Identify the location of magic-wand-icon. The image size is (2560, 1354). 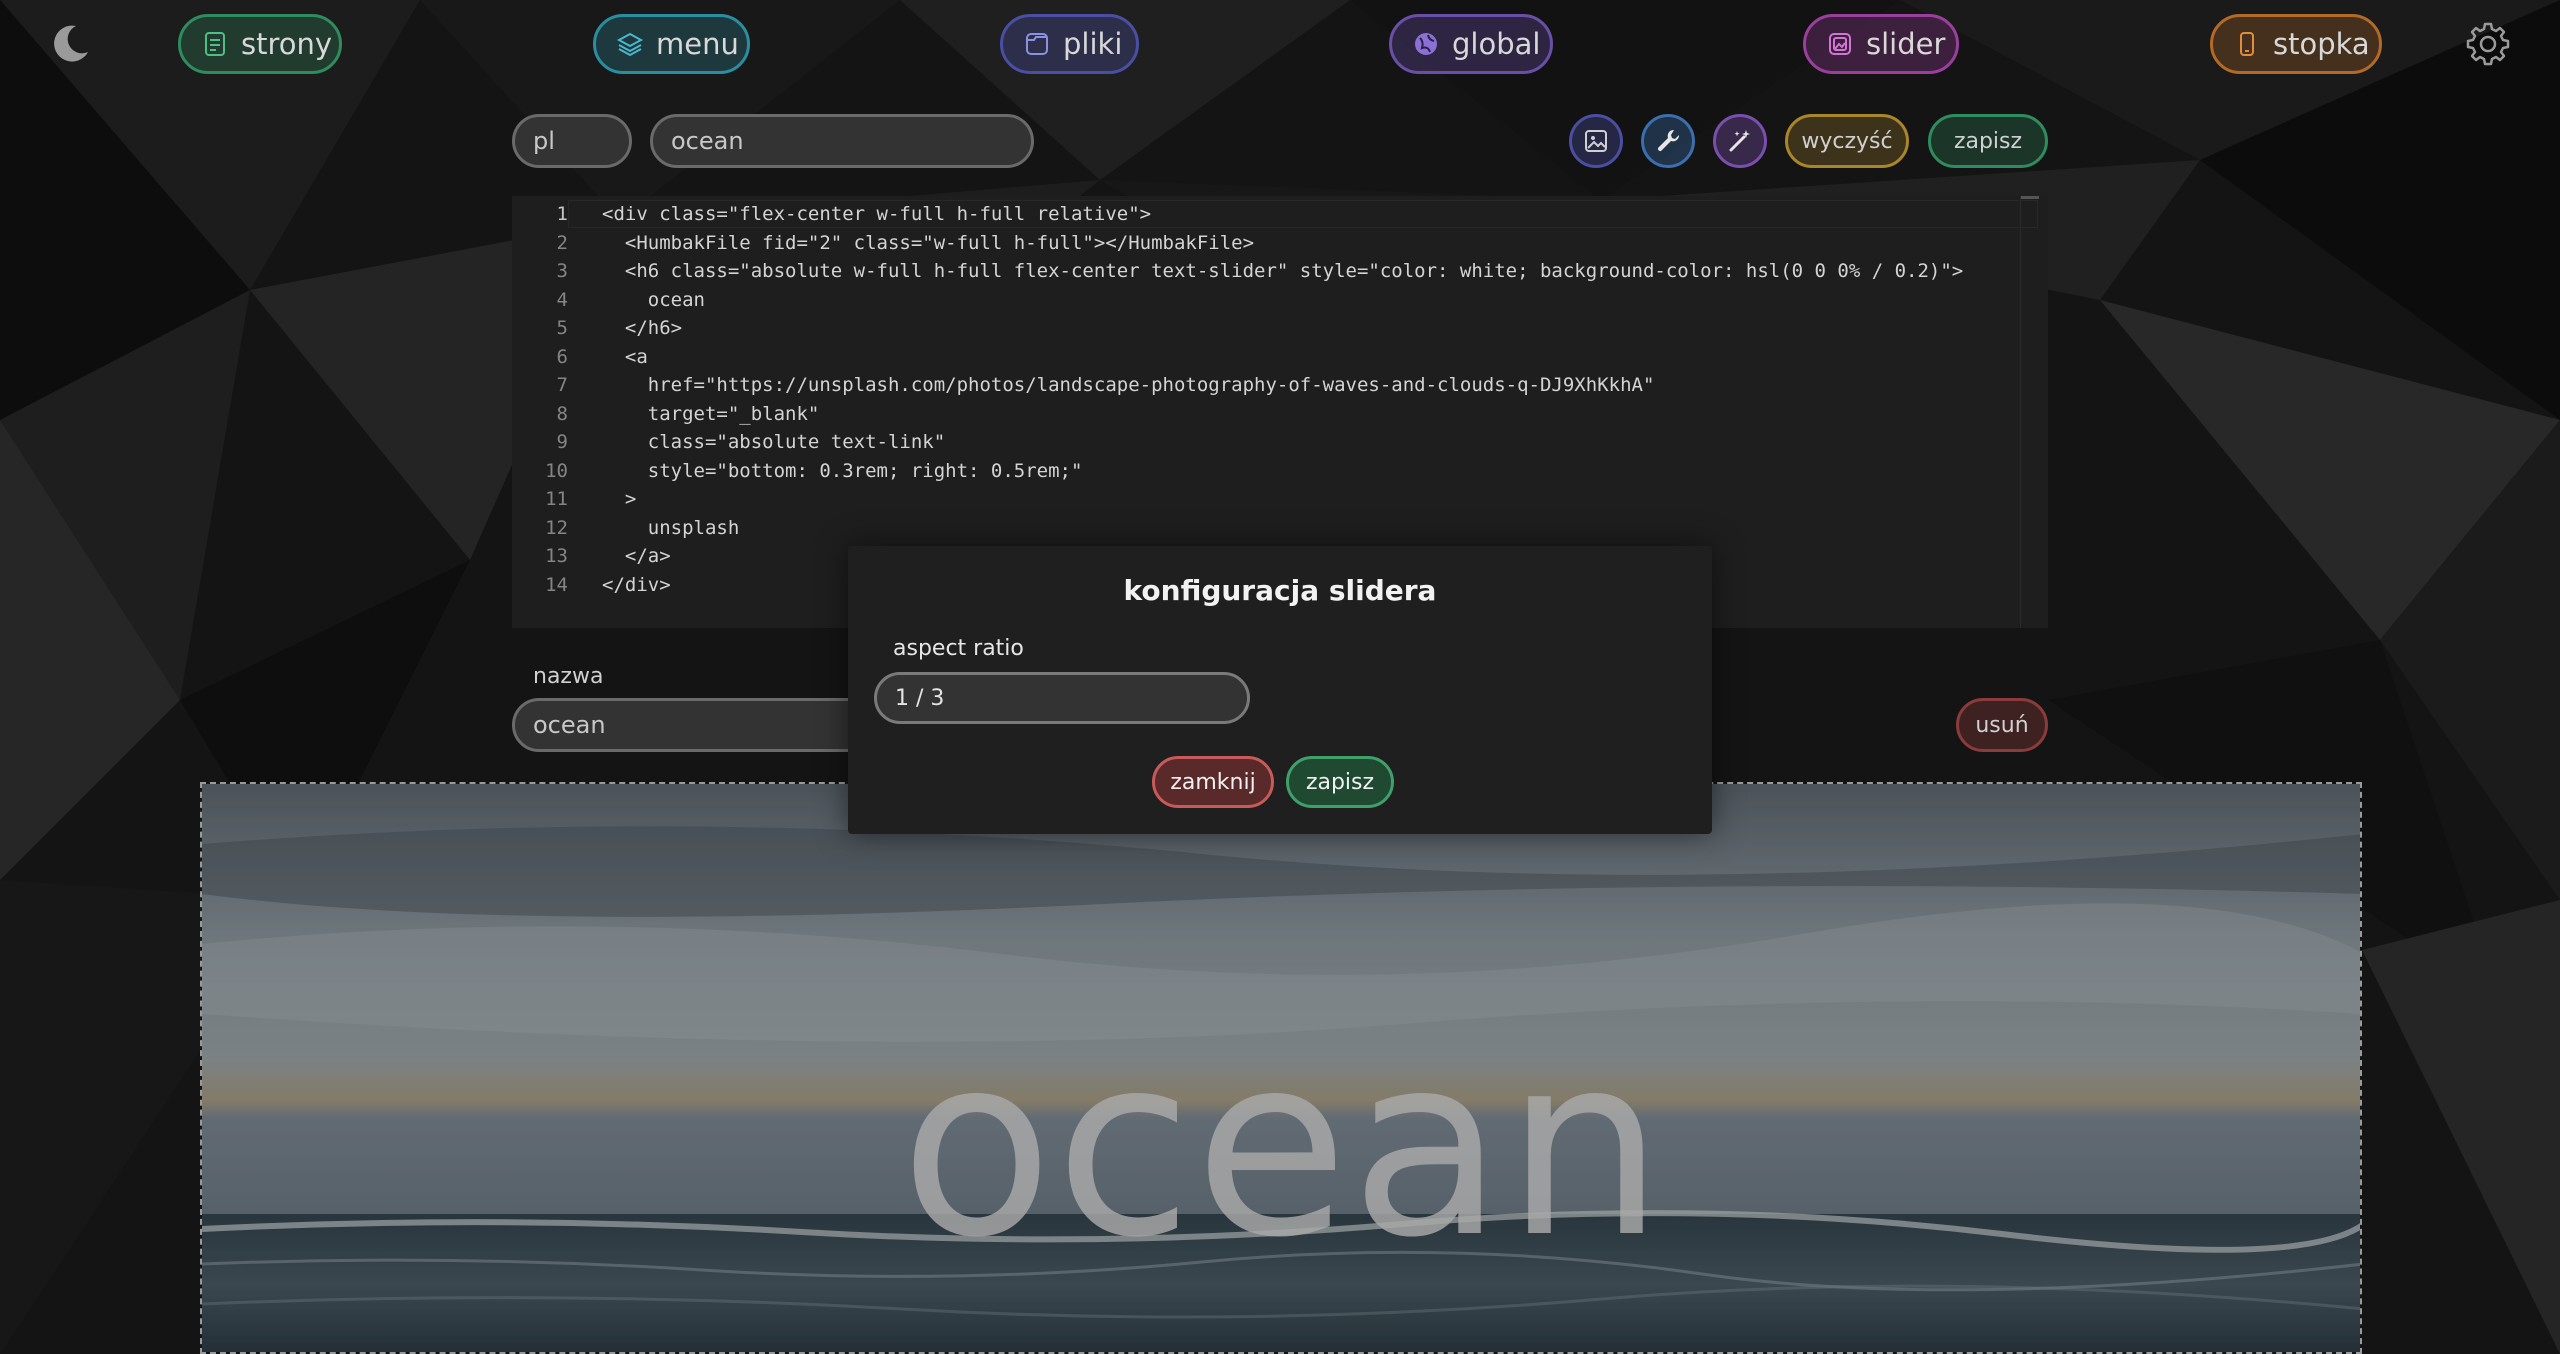
(1739, 141).